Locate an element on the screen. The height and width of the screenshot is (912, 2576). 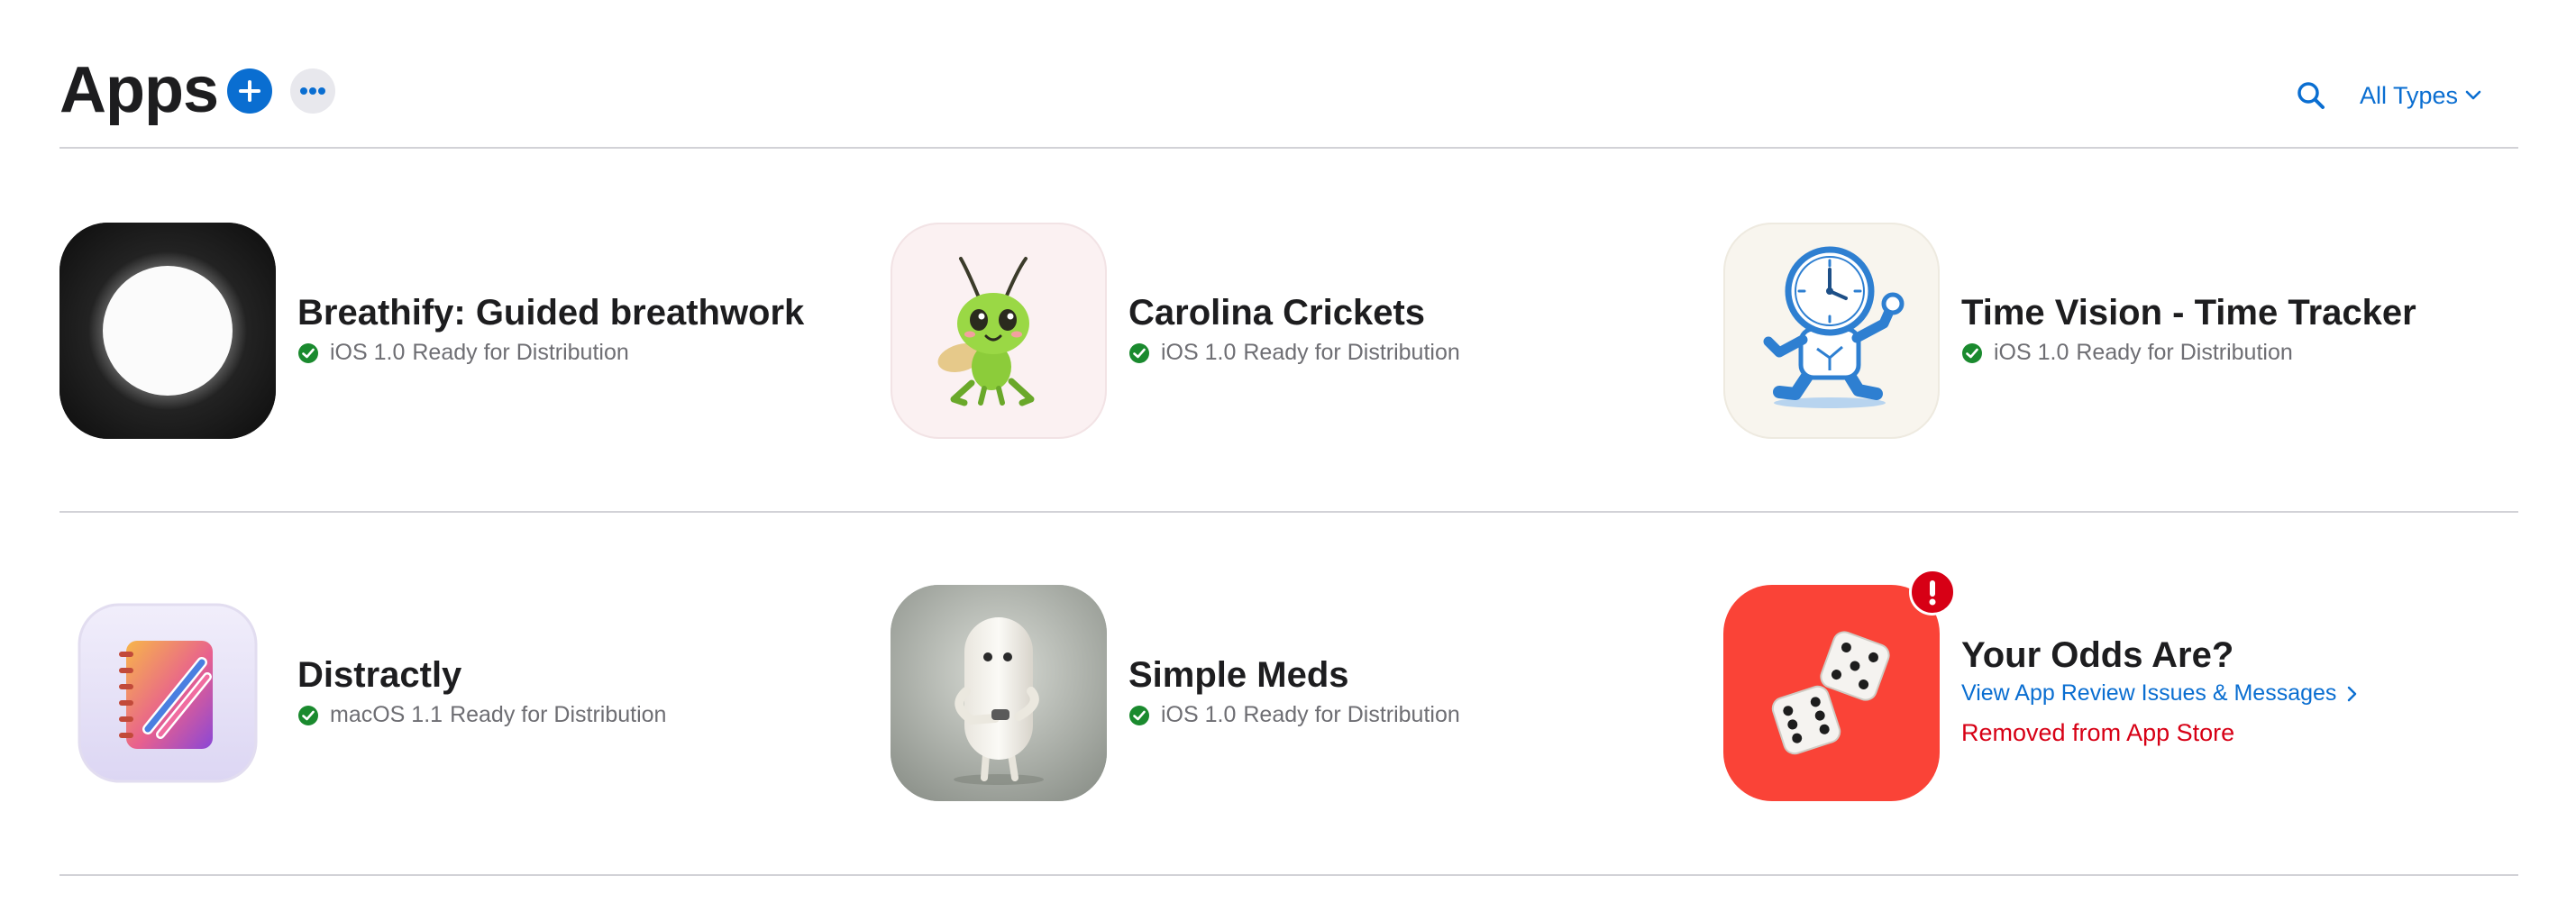
app-name: Simple Meds is located at coordinates (1294, 675).